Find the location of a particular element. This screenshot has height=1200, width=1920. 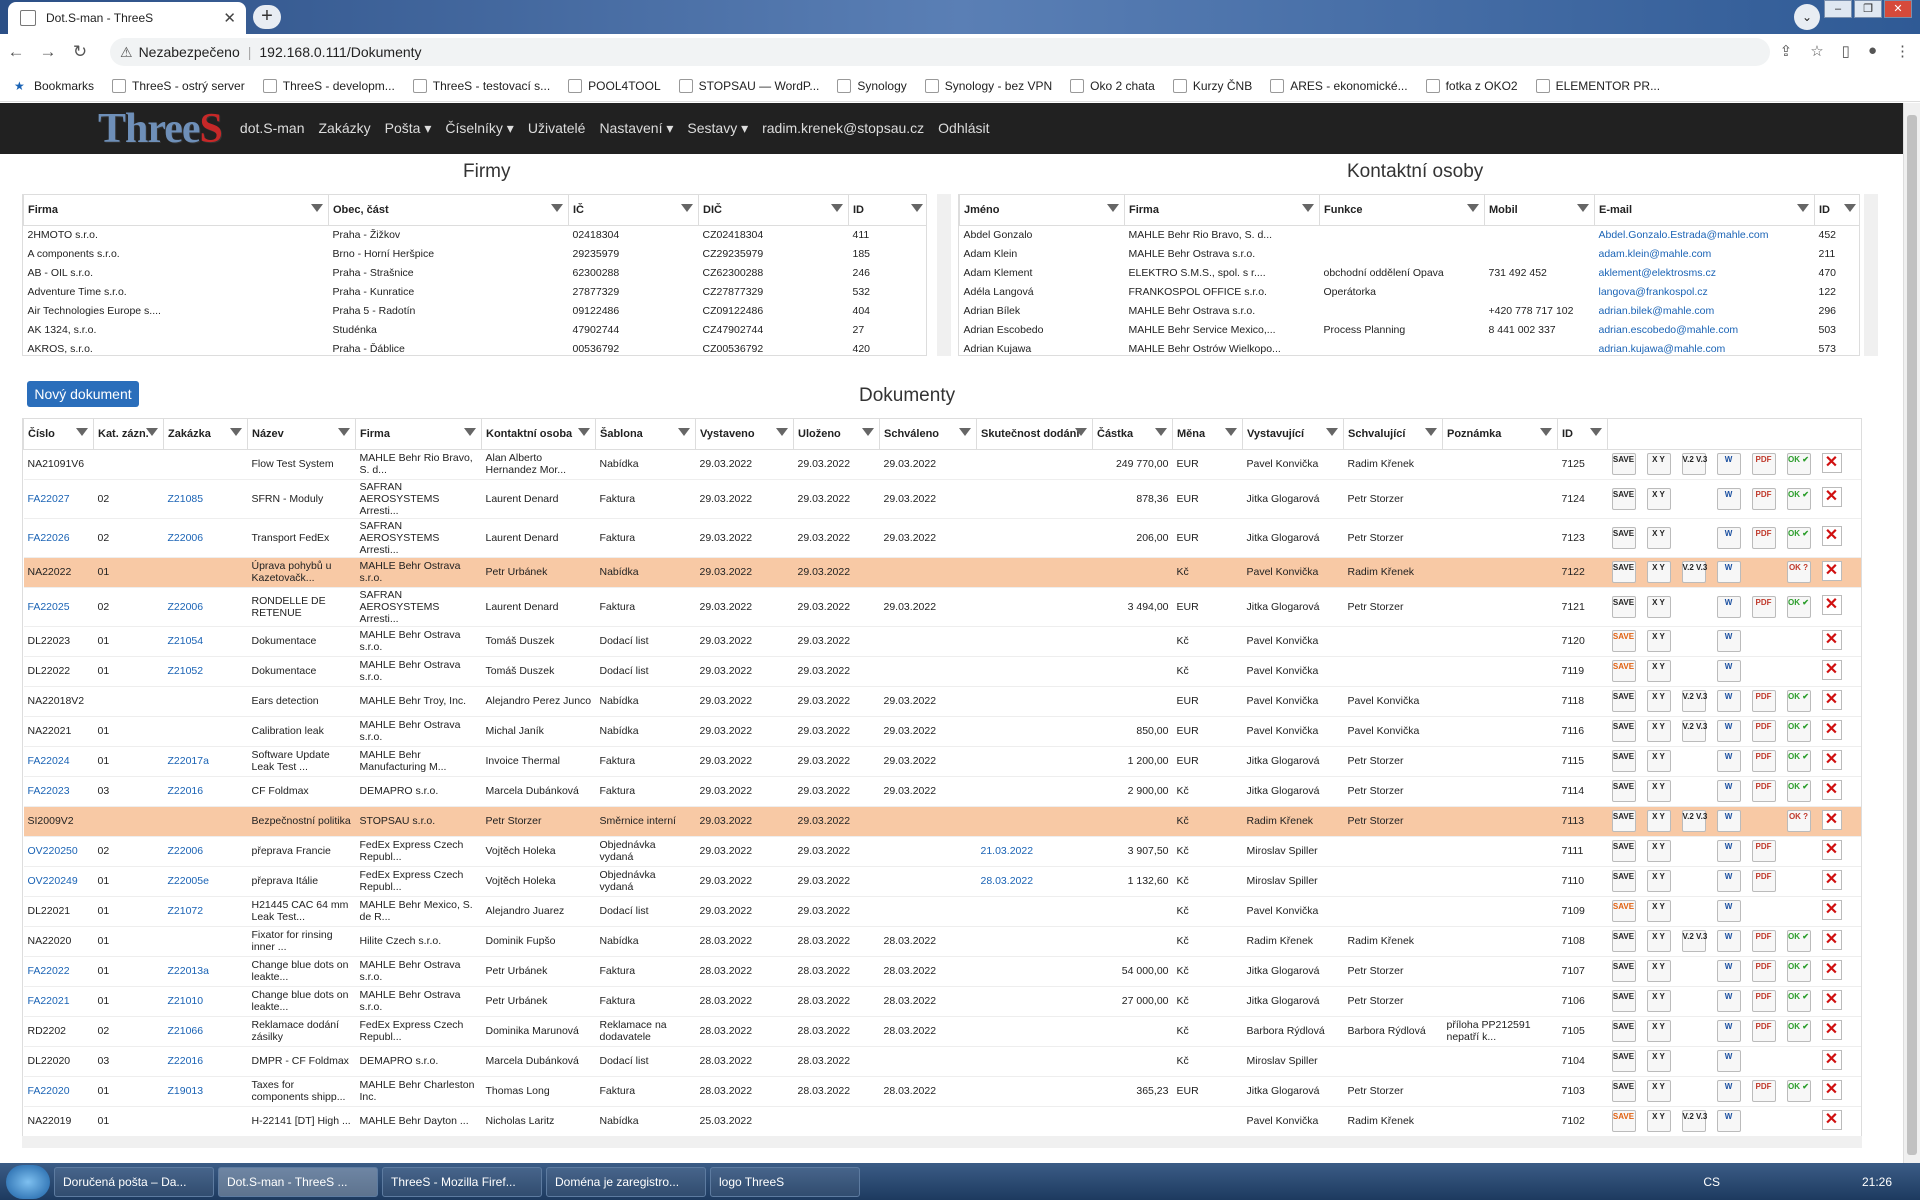

nav-item: Číselníky ▾ is located at coordinates (479, 128).